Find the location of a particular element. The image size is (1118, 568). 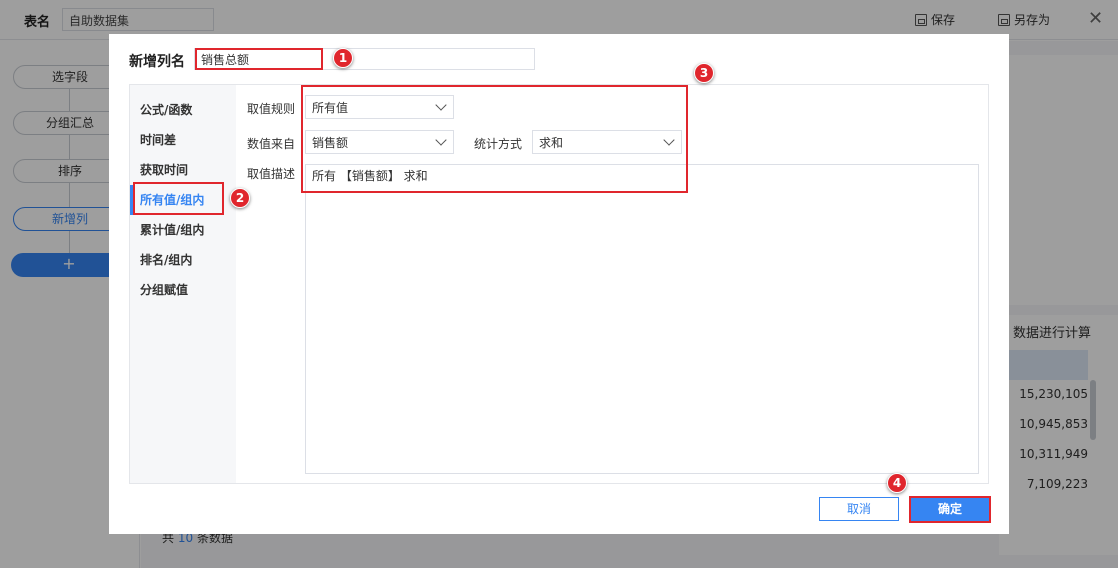

step-badge-1: 1 is located at coordinates (343, 58).